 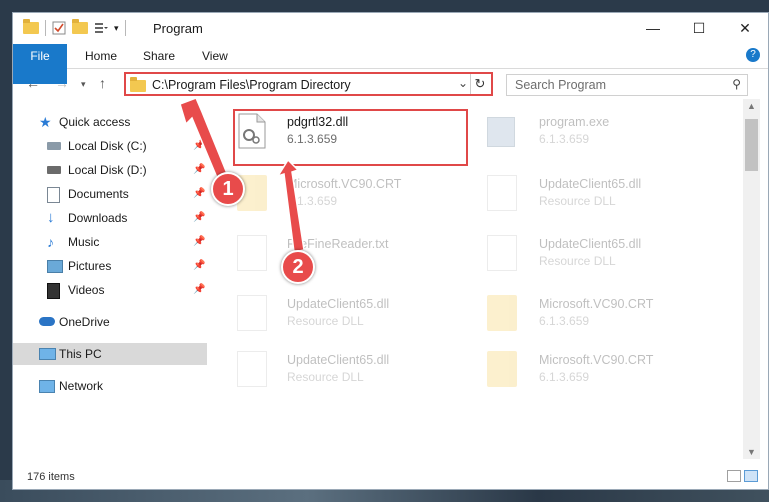 I want to click on callout-step-1: 1, so click(x=228, y=189).